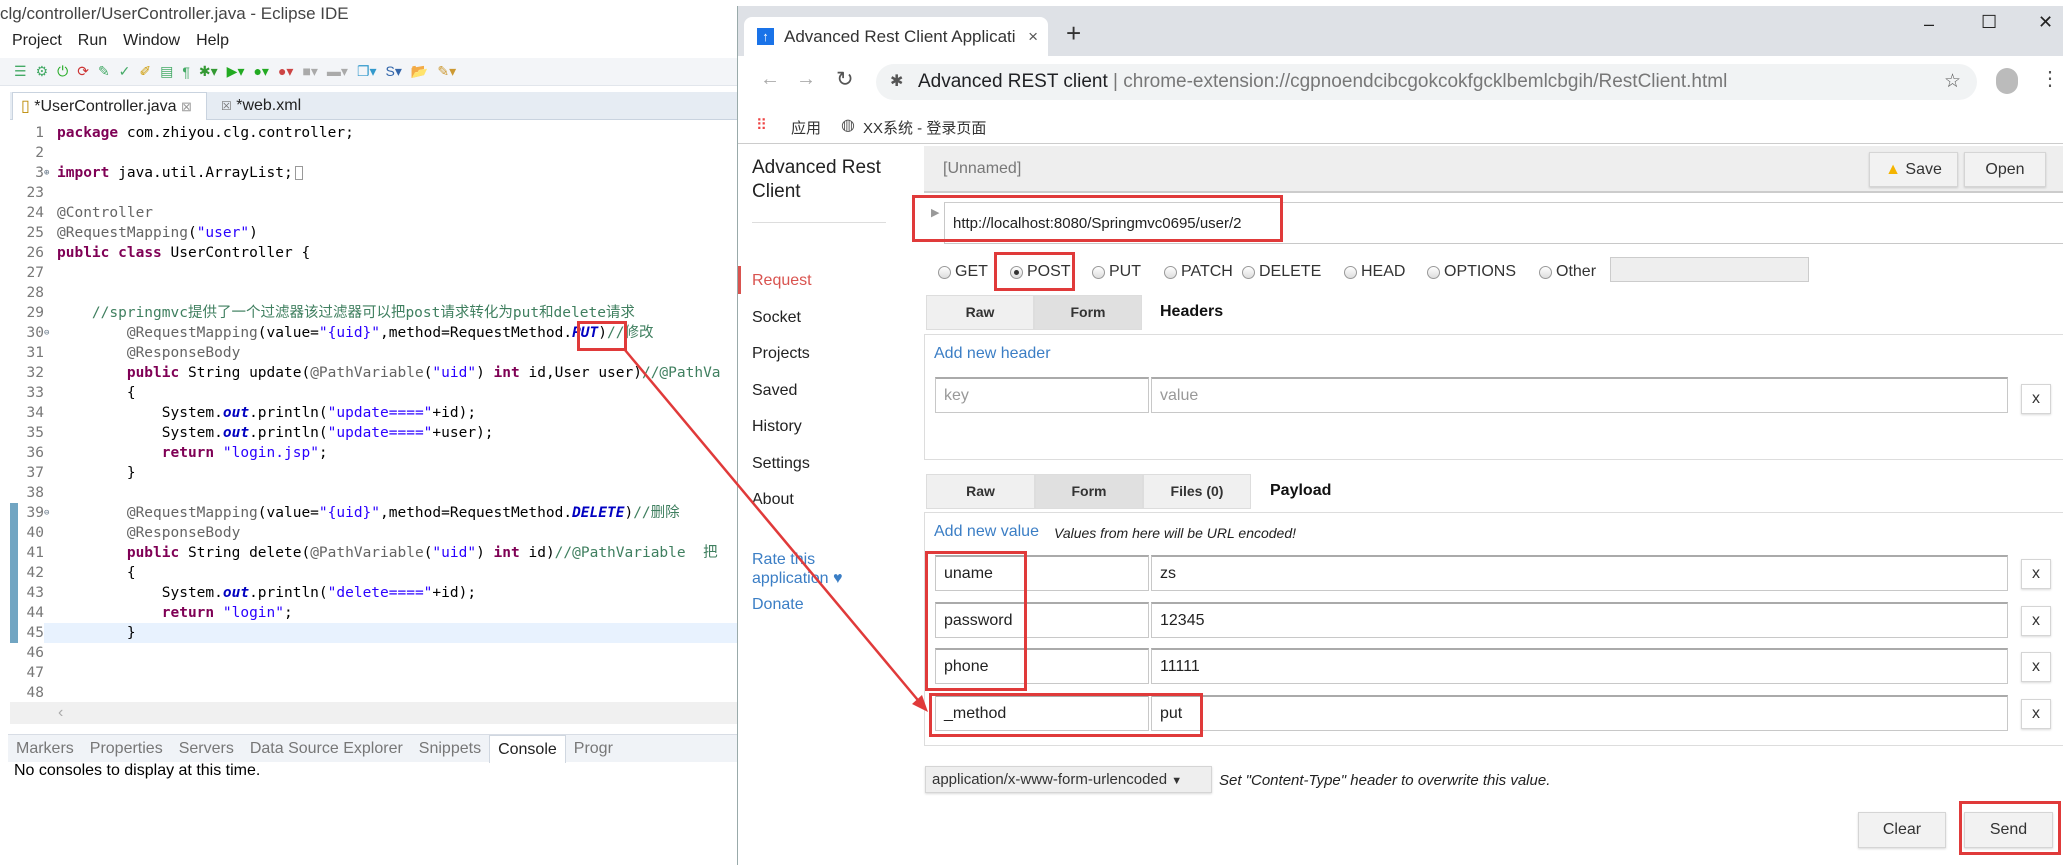 This screenshot has width=2063, height=865. I want to click on back-icon: ←, so click(770, 79).